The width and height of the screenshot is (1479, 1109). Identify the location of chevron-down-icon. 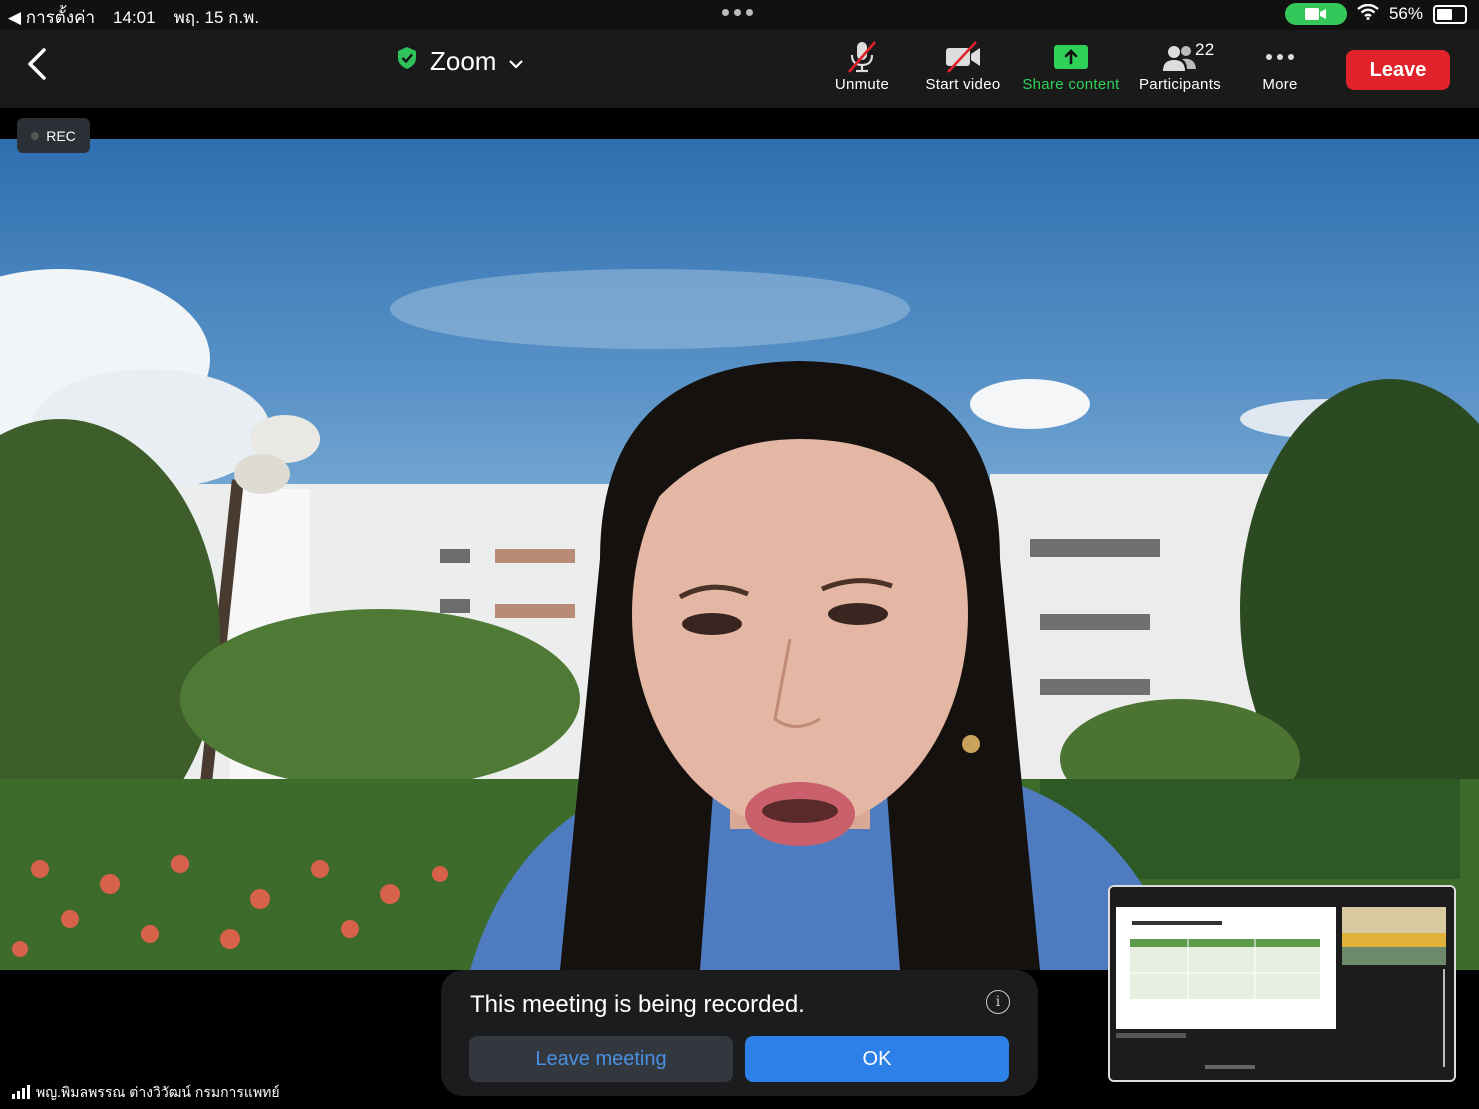
(516, 61).